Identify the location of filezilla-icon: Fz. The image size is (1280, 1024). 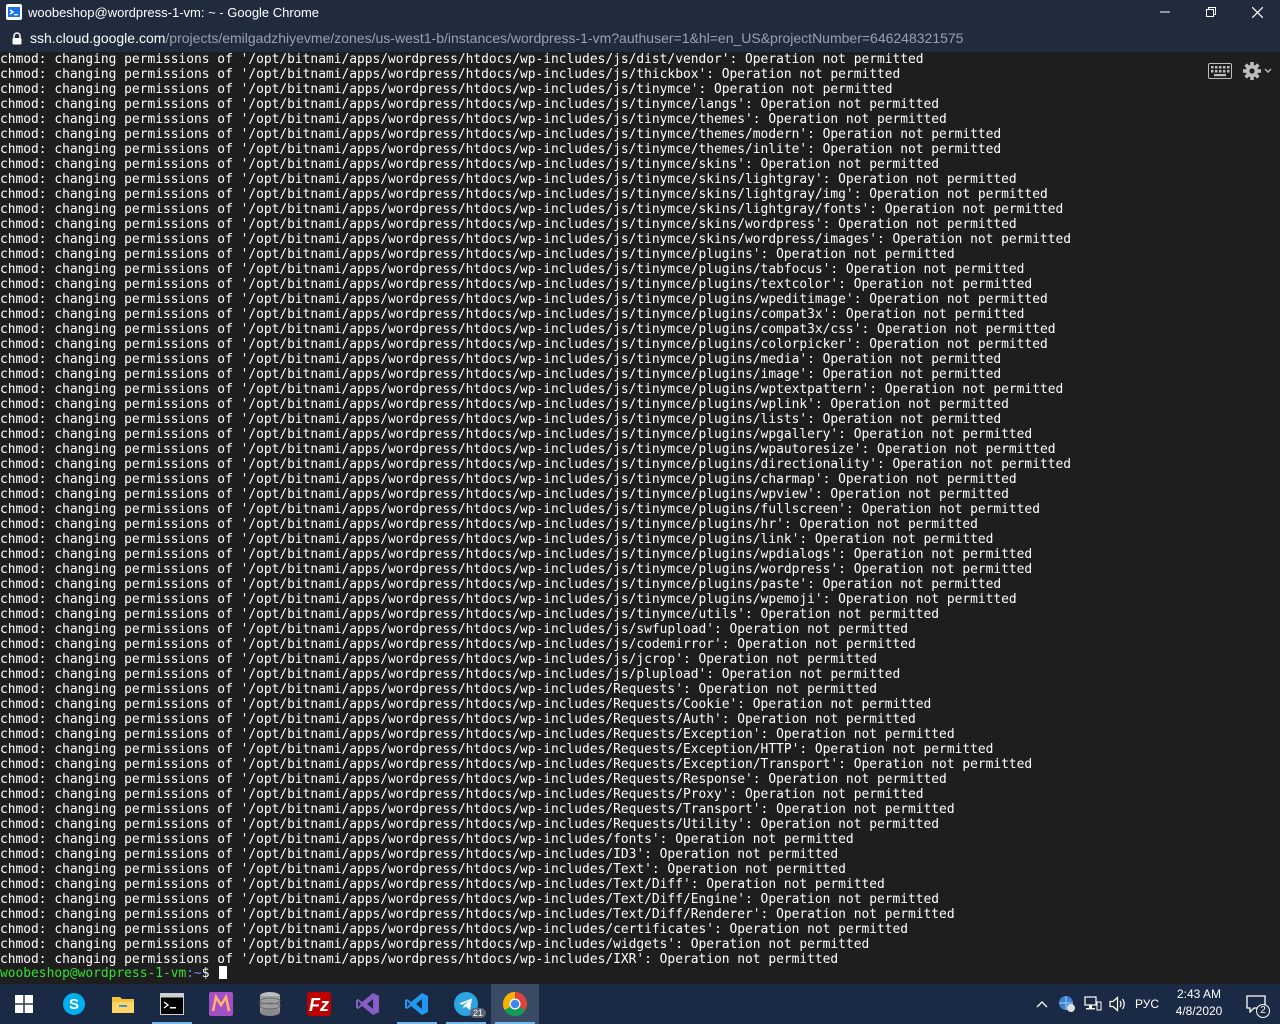
(319, 1004).